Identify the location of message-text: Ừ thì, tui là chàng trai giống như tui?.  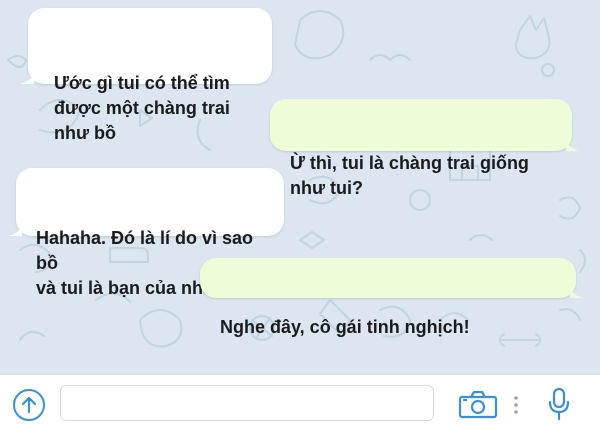
(409, 175).